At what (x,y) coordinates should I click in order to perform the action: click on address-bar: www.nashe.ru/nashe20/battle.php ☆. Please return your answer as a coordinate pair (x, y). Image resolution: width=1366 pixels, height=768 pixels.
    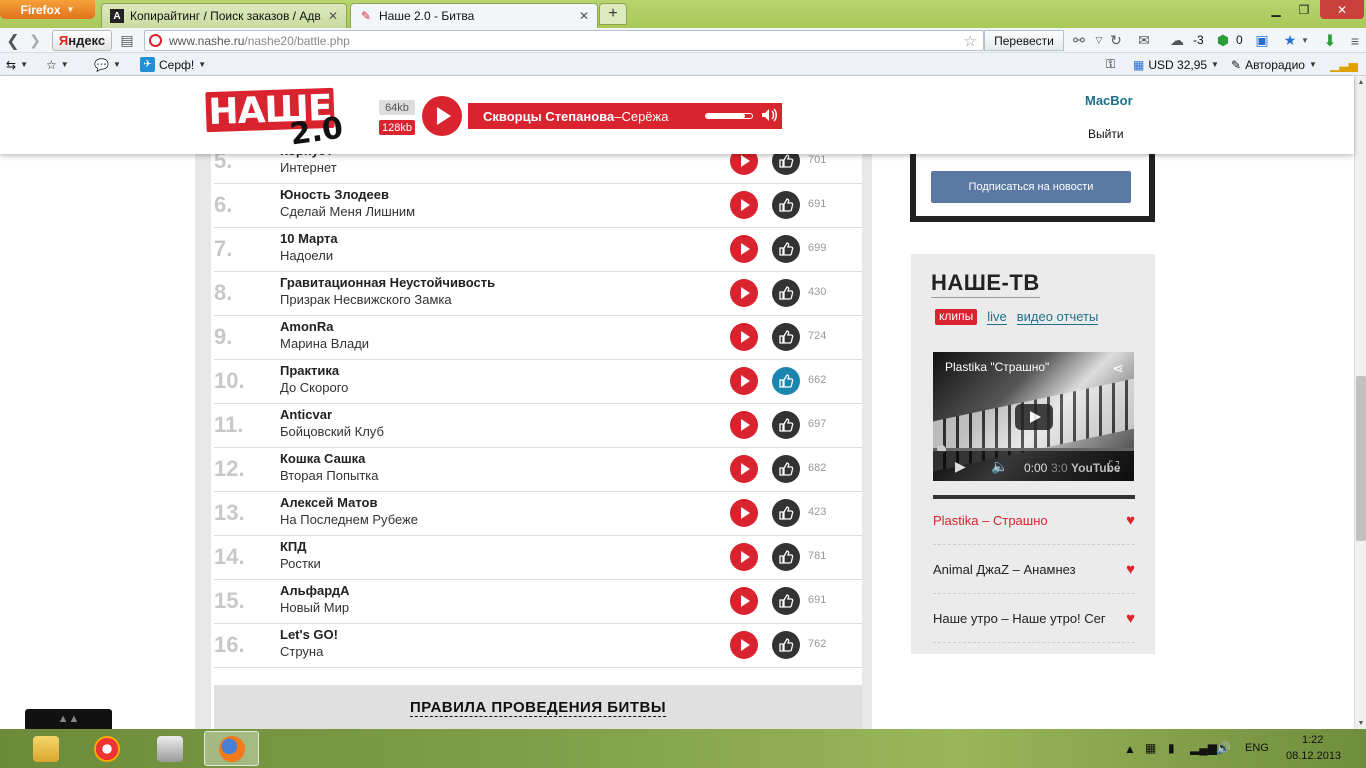
    Looking at the image, I should click on (564, 40).